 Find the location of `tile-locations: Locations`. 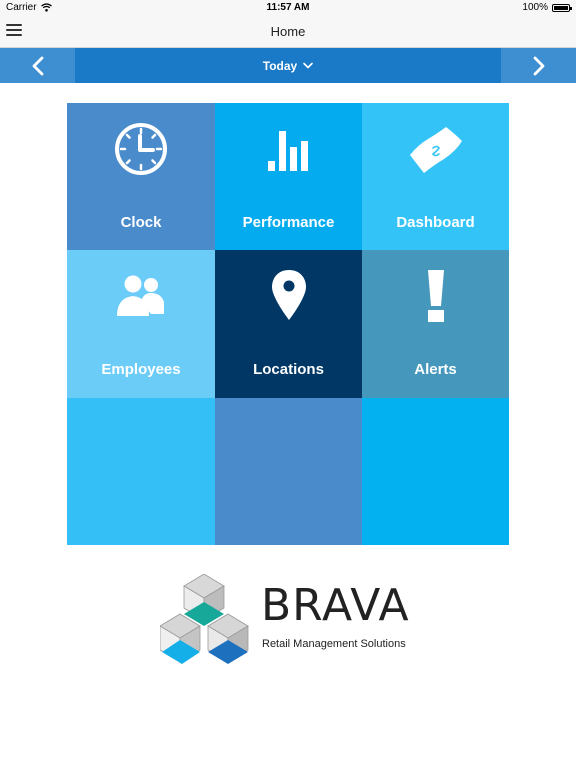

tile-locations: Locations is located at coordinates (288, 324).